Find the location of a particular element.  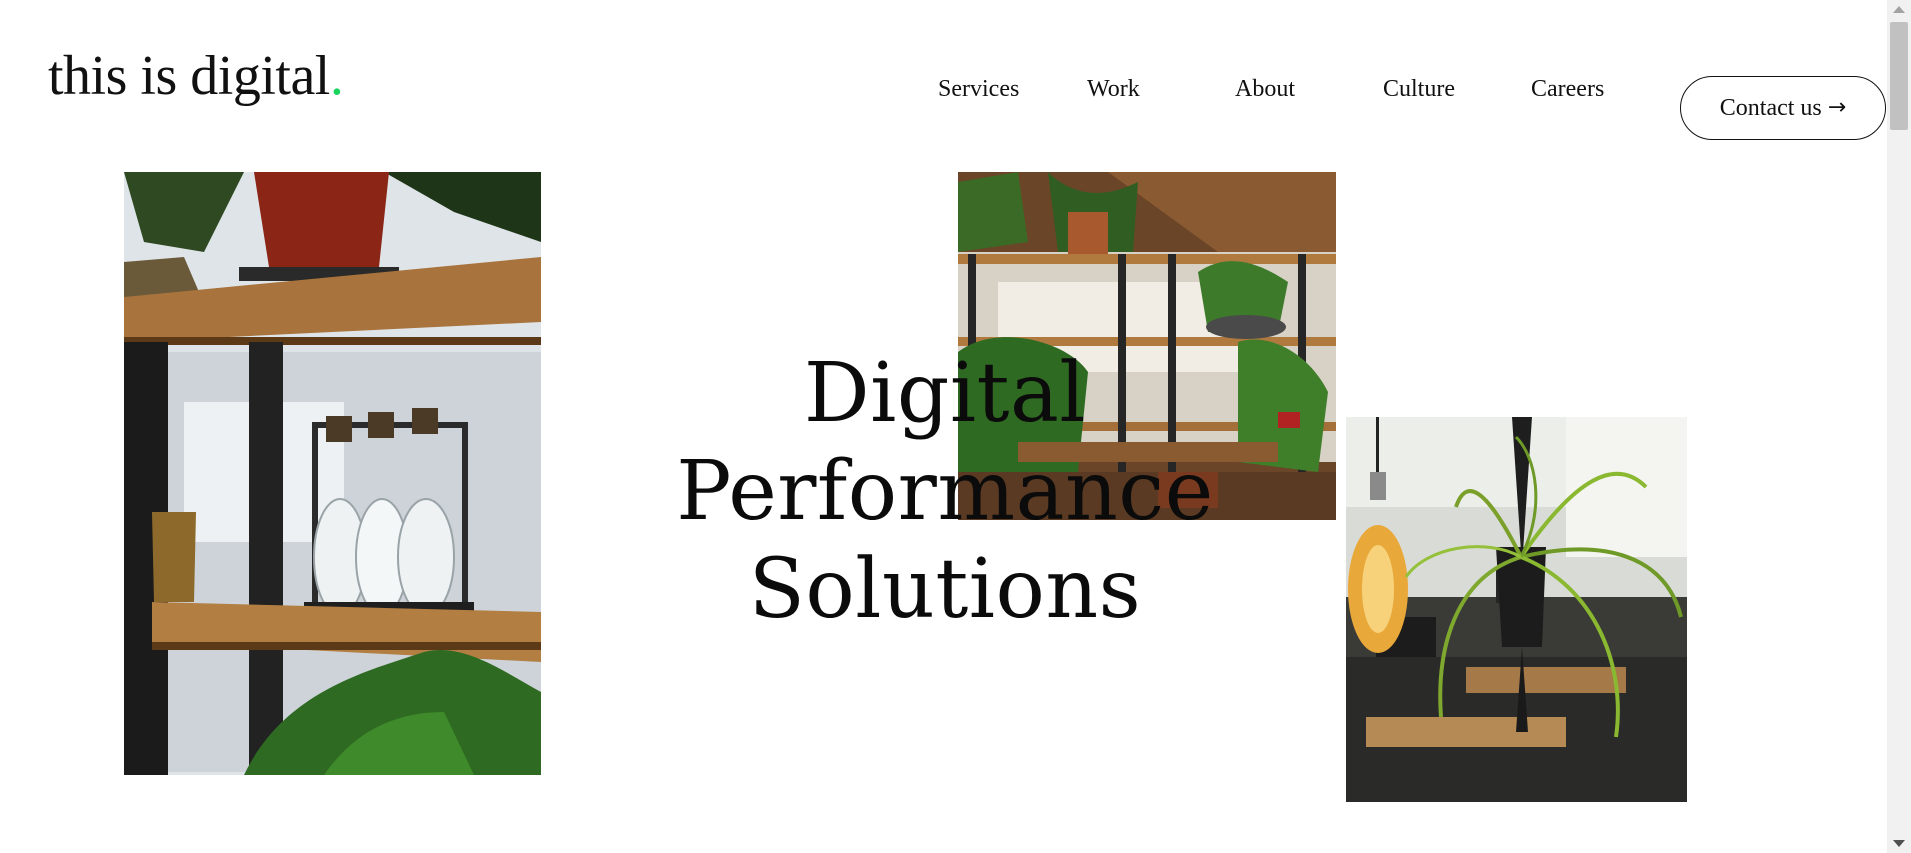

scrollbar-thumb is located at coordinates (1899, 76).